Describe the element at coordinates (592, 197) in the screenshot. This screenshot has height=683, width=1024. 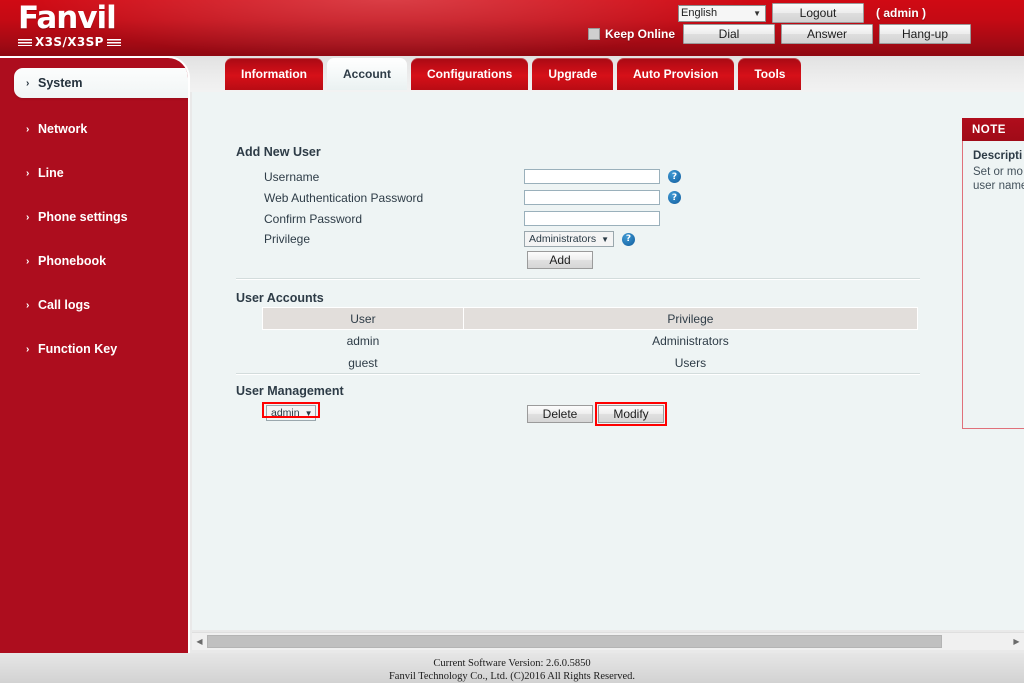
I see `web-auth-password-input` at that location.